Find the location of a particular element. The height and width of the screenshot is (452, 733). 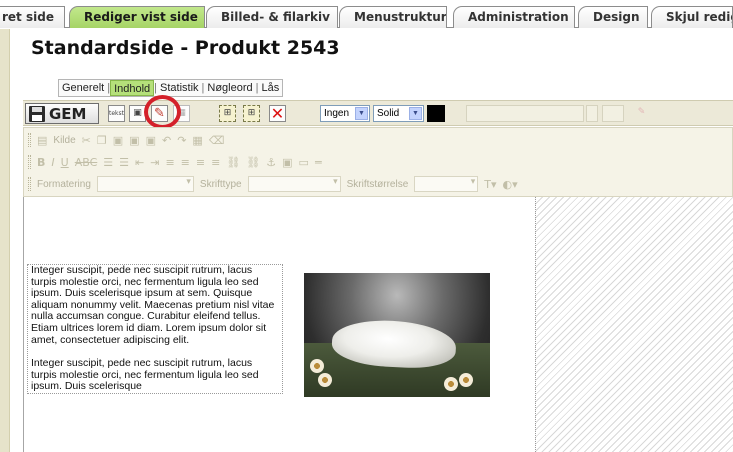

align-left-icon: ≡ is located at coordinates (169, 162).